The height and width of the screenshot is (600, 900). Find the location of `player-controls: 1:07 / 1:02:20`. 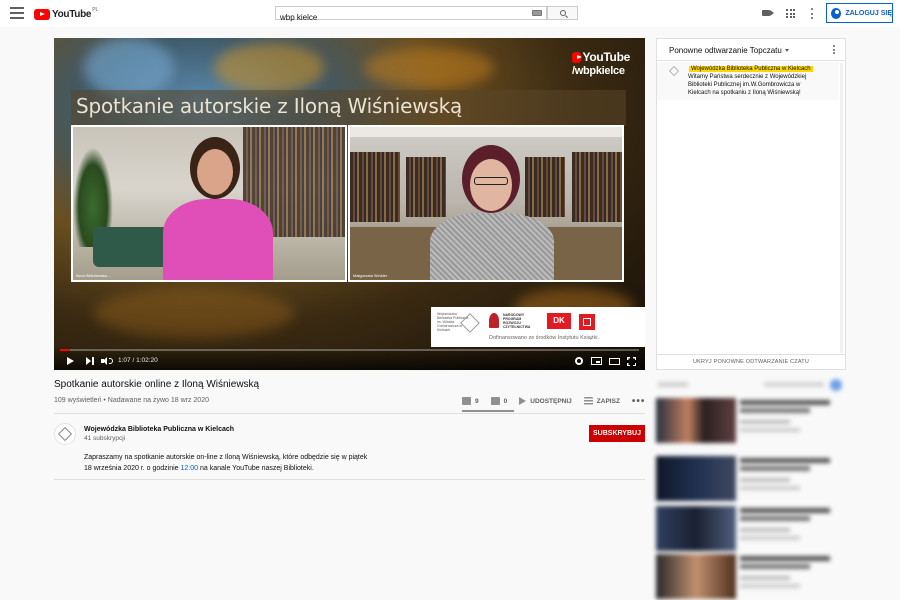

player-controls: 1:07 / 1:02:20 is located at coordinates (349, 358).